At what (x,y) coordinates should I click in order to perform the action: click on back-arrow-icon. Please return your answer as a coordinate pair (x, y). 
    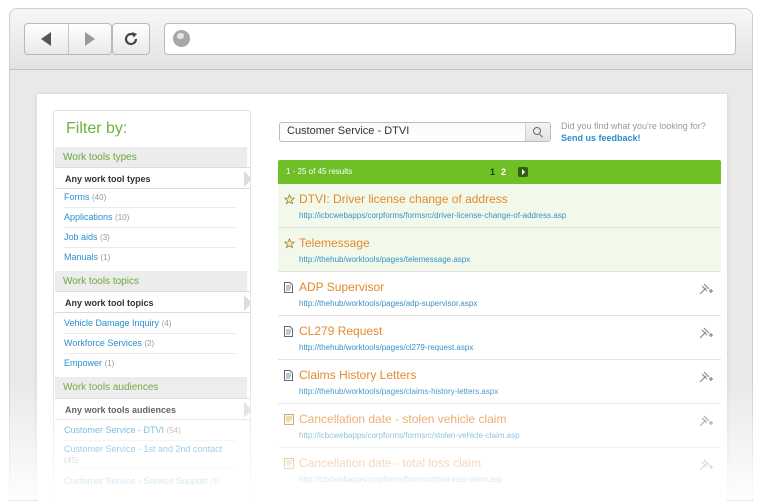
    Looking at the image, I should click on (46, 39).